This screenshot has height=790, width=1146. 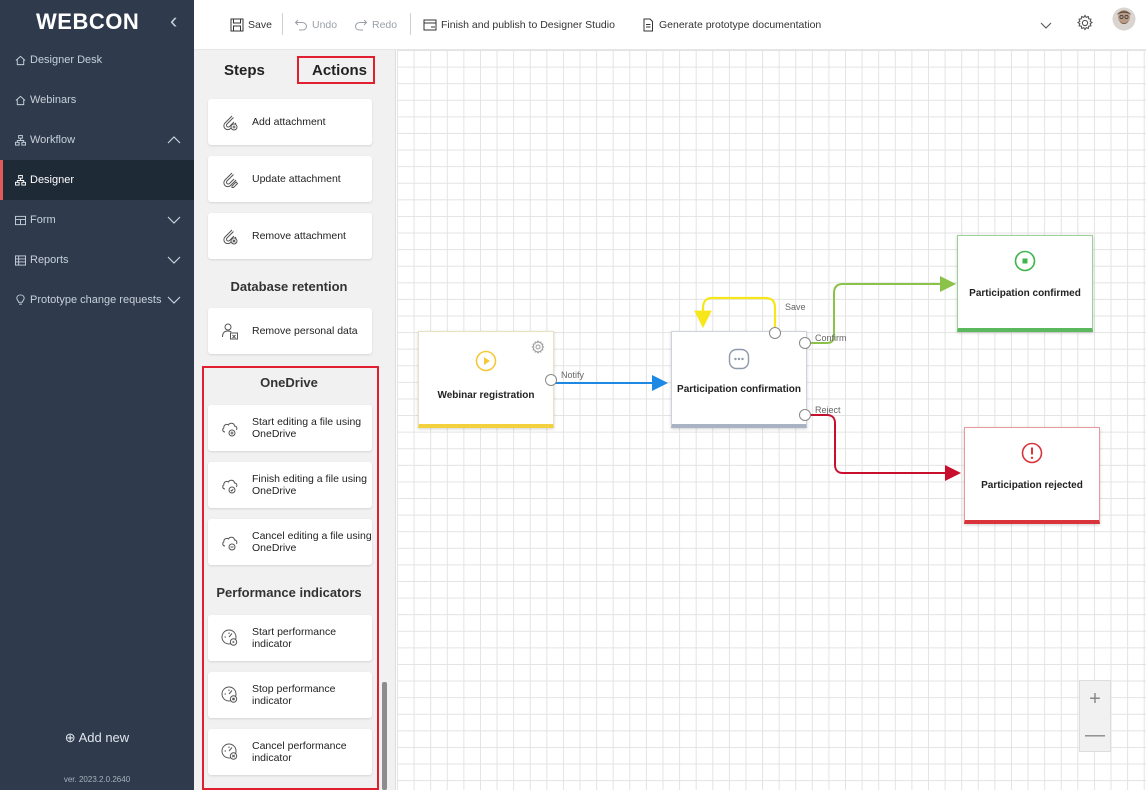 What do you see at coordinates (336, 70) in the screenshot?
I see `actions-tab-highlight` at bounding box center [336, 70].